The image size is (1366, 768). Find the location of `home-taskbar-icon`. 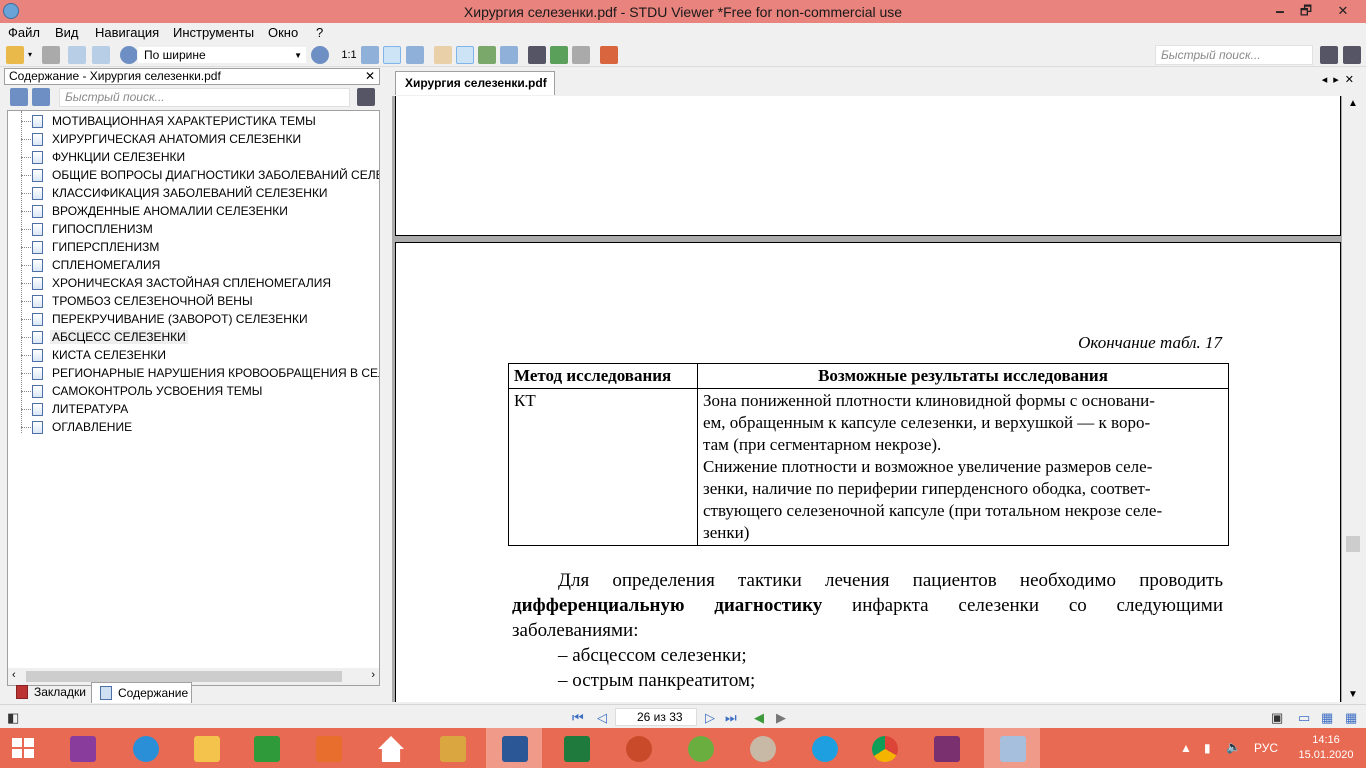

home-taskbar-icon is located at coordinates (390, 748).